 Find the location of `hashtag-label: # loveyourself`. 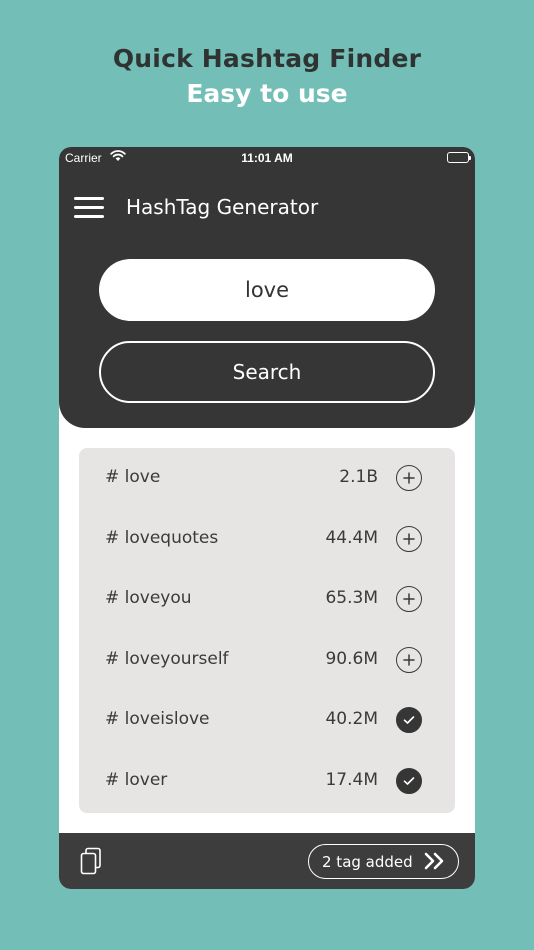

hashtag-label: # loveyourself is located at coordinates (167, 658).